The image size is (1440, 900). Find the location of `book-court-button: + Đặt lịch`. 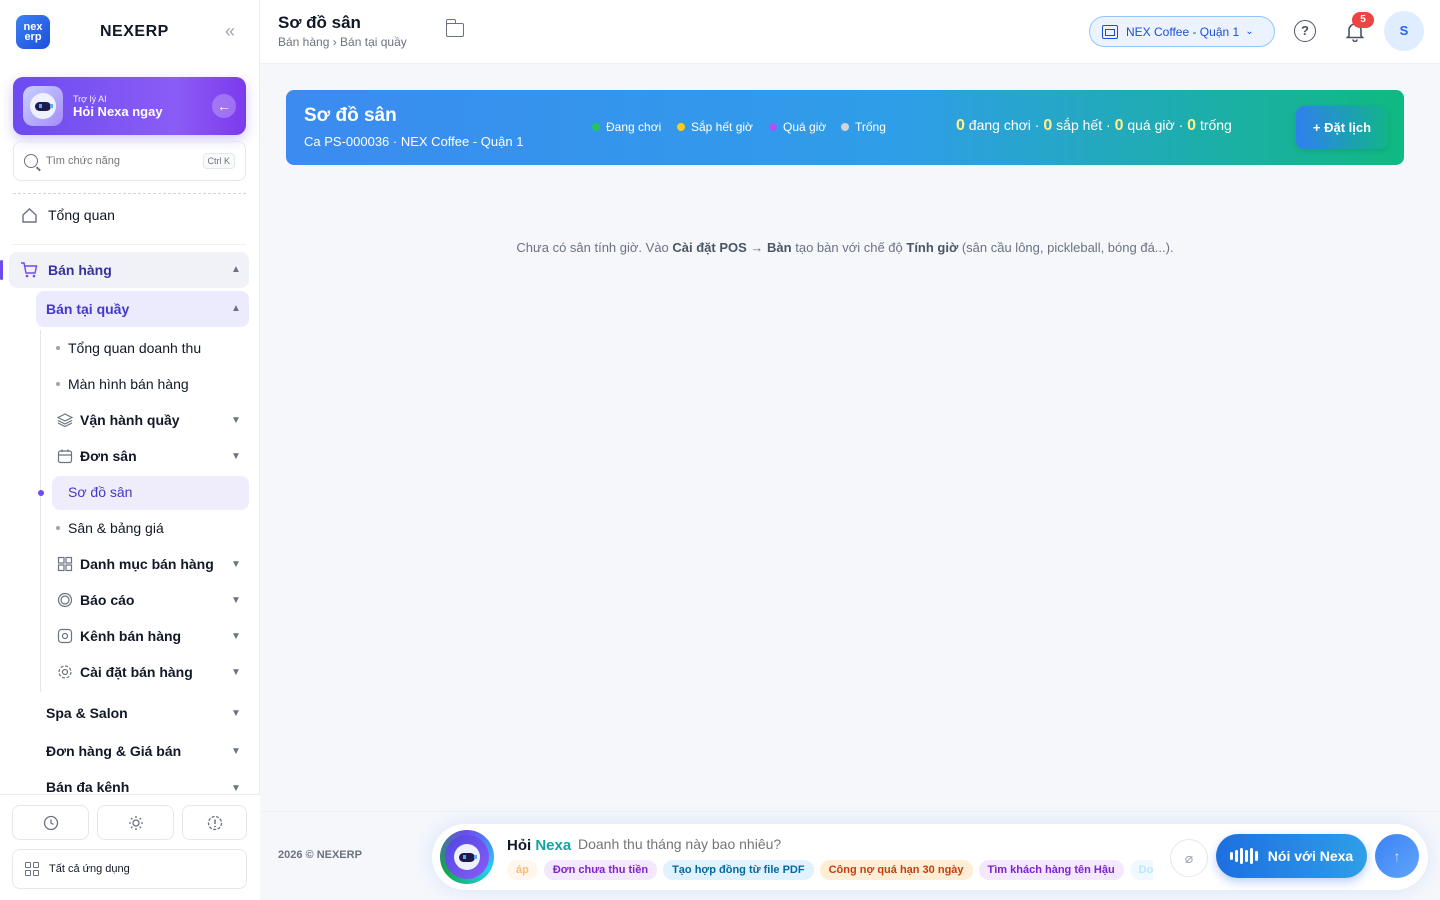

book-court-button: + Đặt lịch is located at coordinates (1342, 127).